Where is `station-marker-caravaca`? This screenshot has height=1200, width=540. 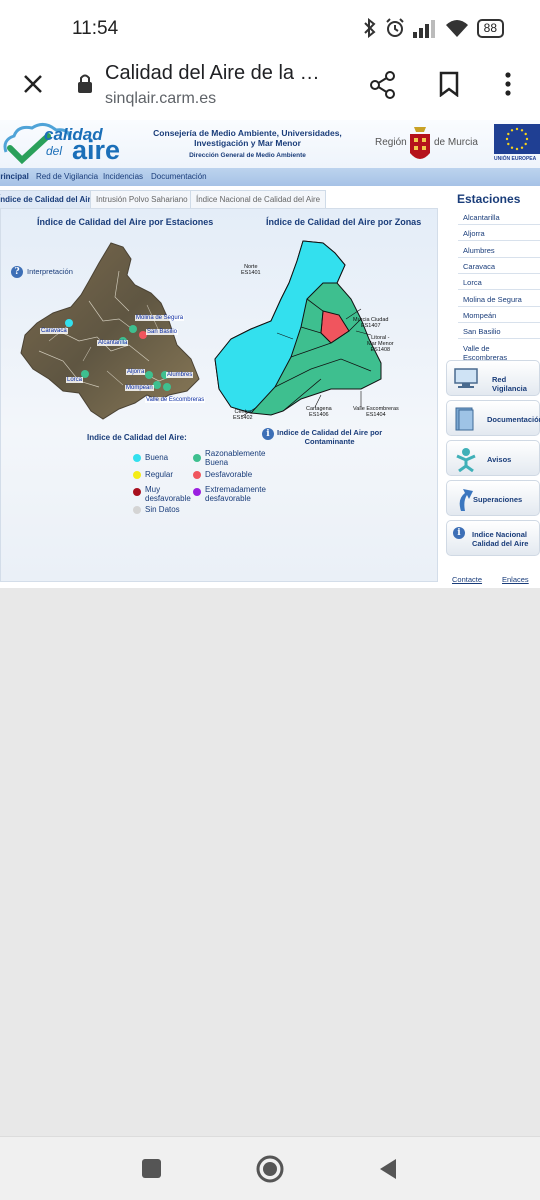 station-marker-caravaca is located at coordinates (69, 323).